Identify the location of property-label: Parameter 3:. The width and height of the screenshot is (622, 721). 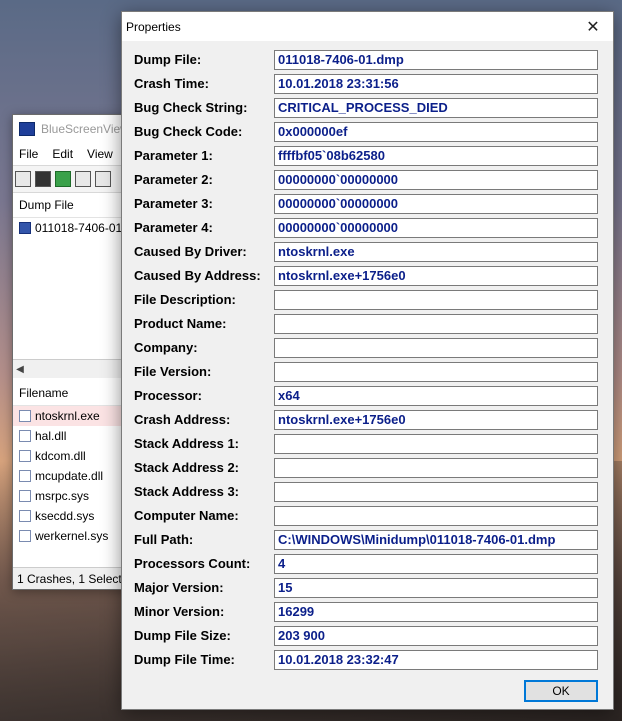
(173, 203).